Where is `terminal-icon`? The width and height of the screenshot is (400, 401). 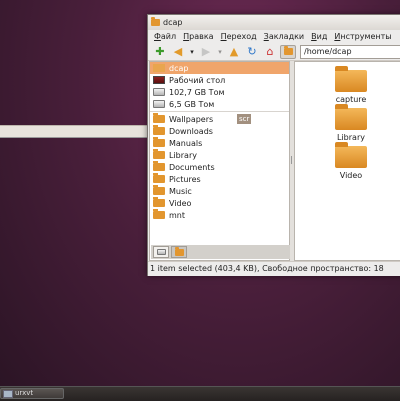 terminal-icon is located at coordinates (8, 393).